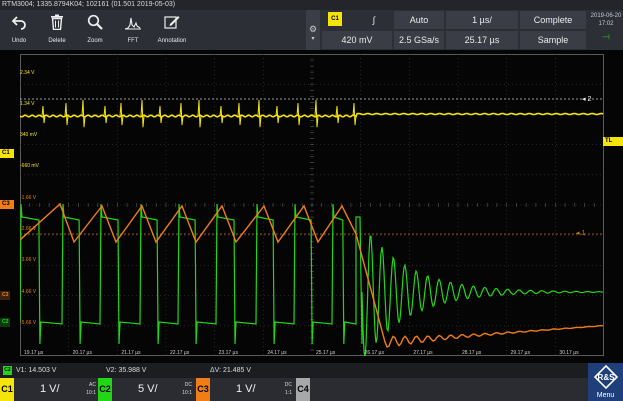 This screenshot has width=623, height=401. I want to click on zoom-button: Zoom, so click(95, 30).